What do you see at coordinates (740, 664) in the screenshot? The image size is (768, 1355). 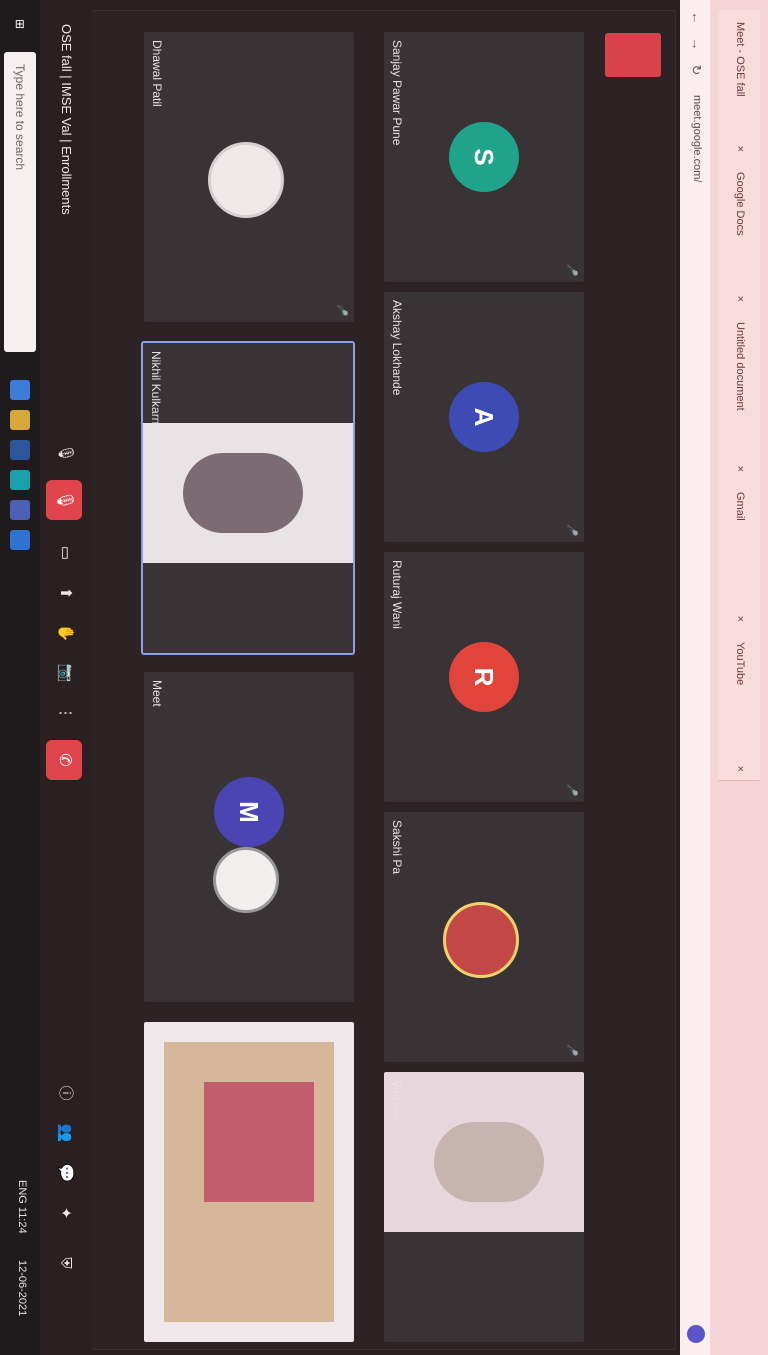 I see `tab-label: YouTube` at bounding box center [740, 664].